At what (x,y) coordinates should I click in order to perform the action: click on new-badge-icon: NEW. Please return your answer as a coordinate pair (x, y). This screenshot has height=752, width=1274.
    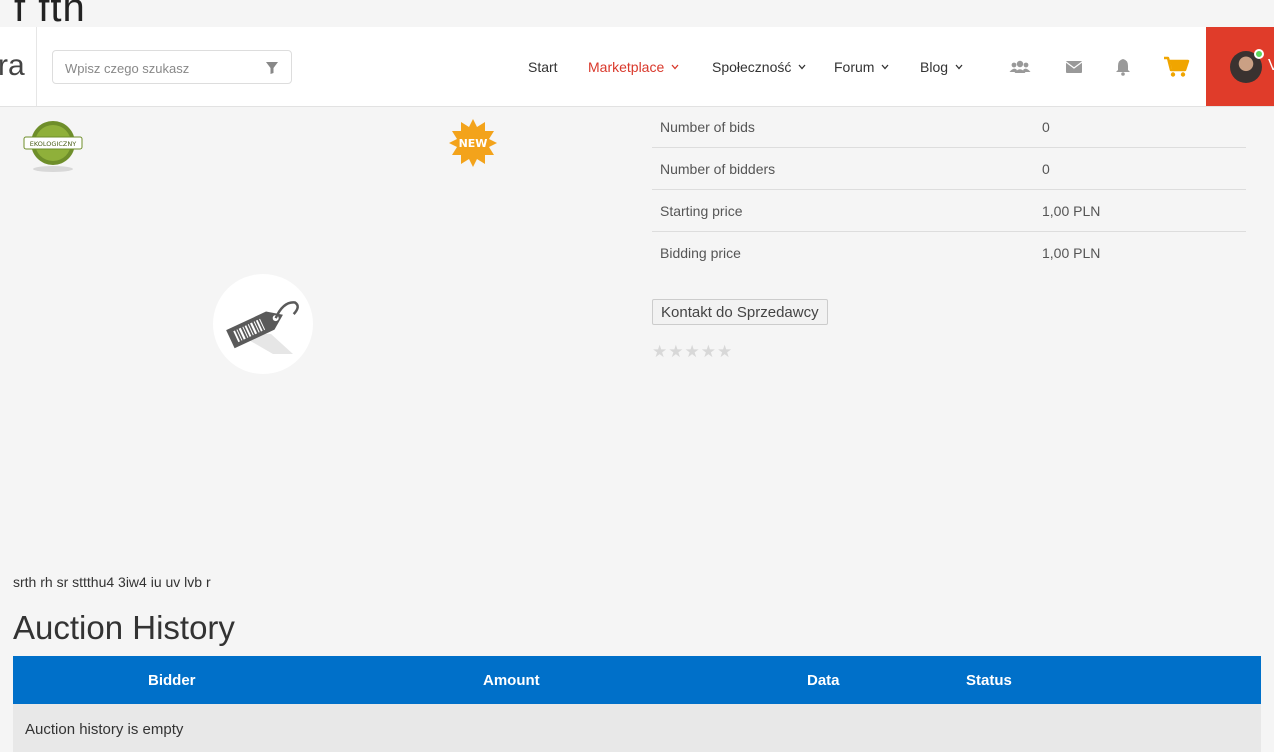
    Looking at the image, I should click on (473, 143).